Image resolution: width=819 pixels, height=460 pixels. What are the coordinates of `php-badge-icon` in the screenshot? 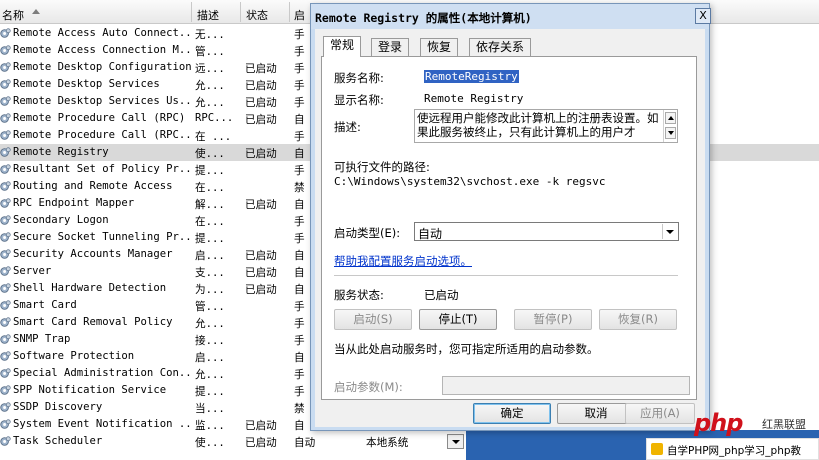 It's located at (657, 449).